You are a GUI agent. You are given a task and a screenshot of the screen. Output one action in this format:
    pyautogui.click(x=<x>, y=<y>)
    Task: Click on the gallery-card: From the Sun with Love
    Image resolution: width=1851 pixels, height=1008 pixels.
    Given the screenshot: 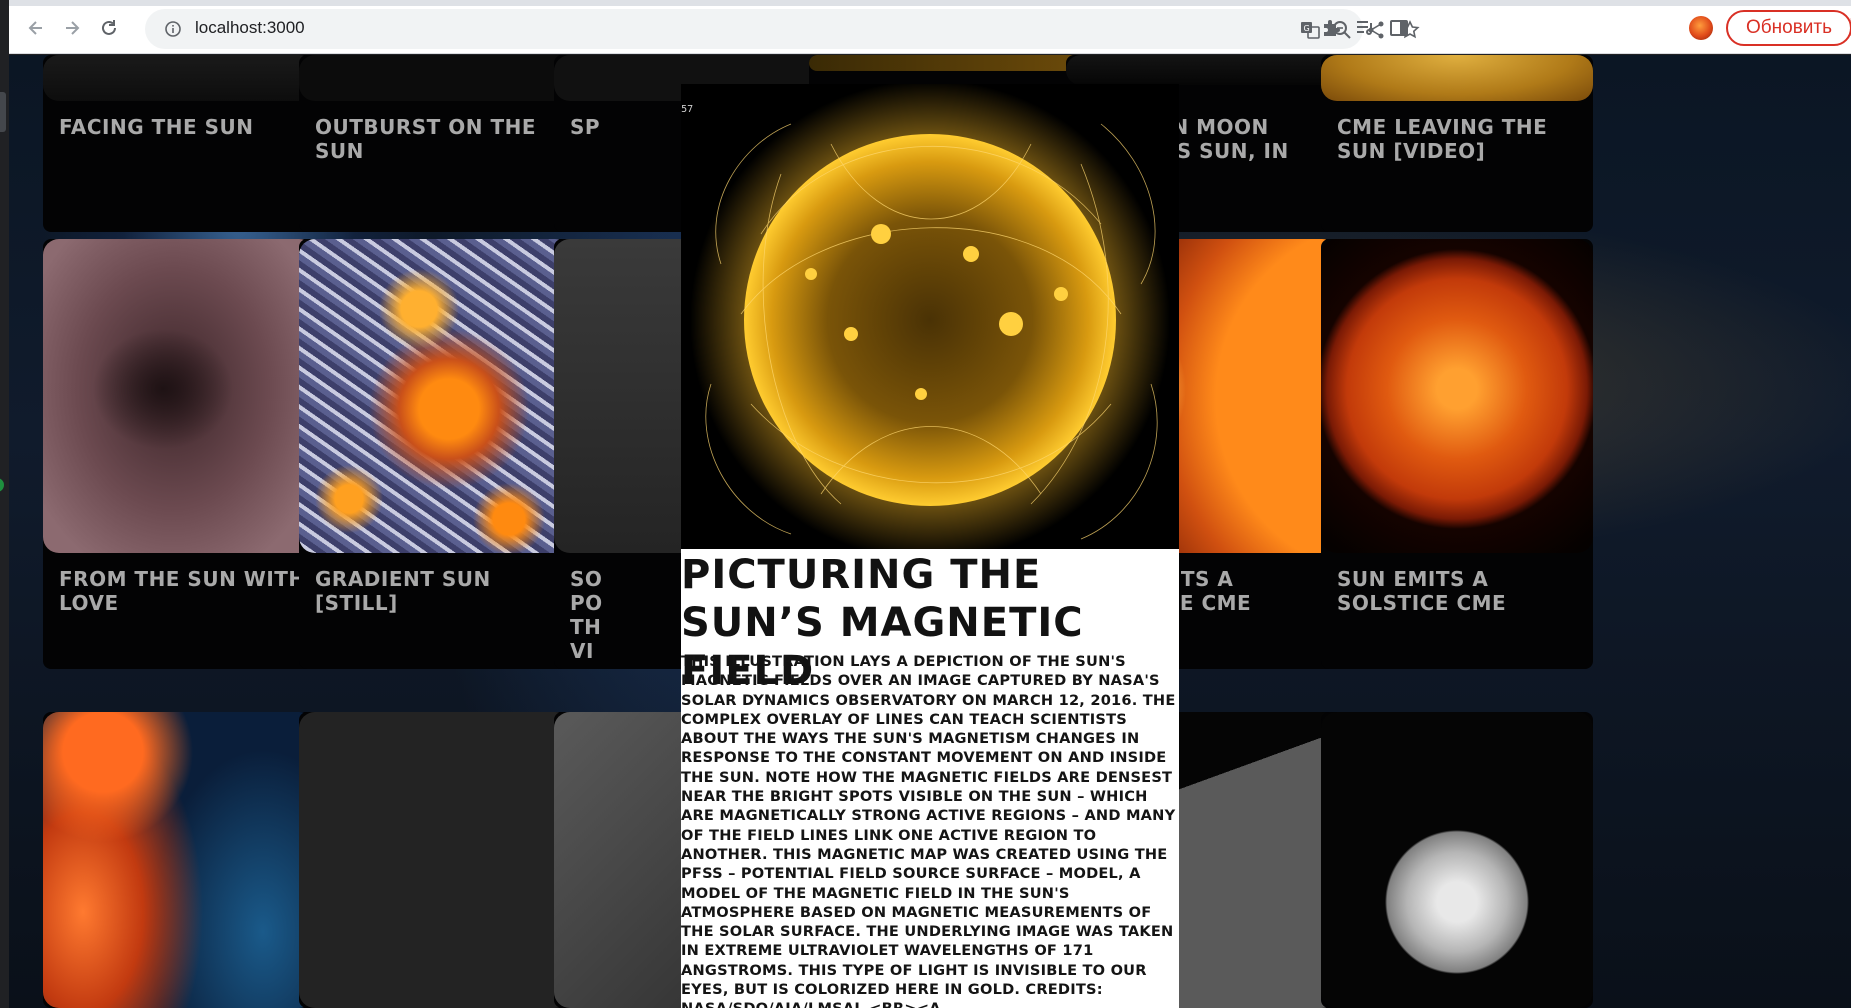 What is the action you would take?
    pyautogui.click(x=179, y=454)
    